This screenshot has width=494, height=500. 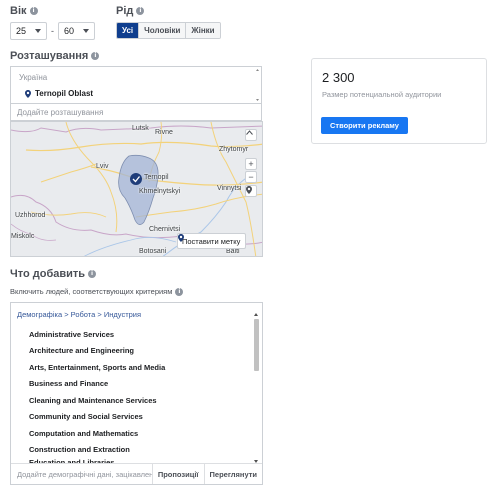 What do you see at coordinates (153, 251) in the screenshot?
I see `map-city-label: Botosani` at bounding box center [153, 251].